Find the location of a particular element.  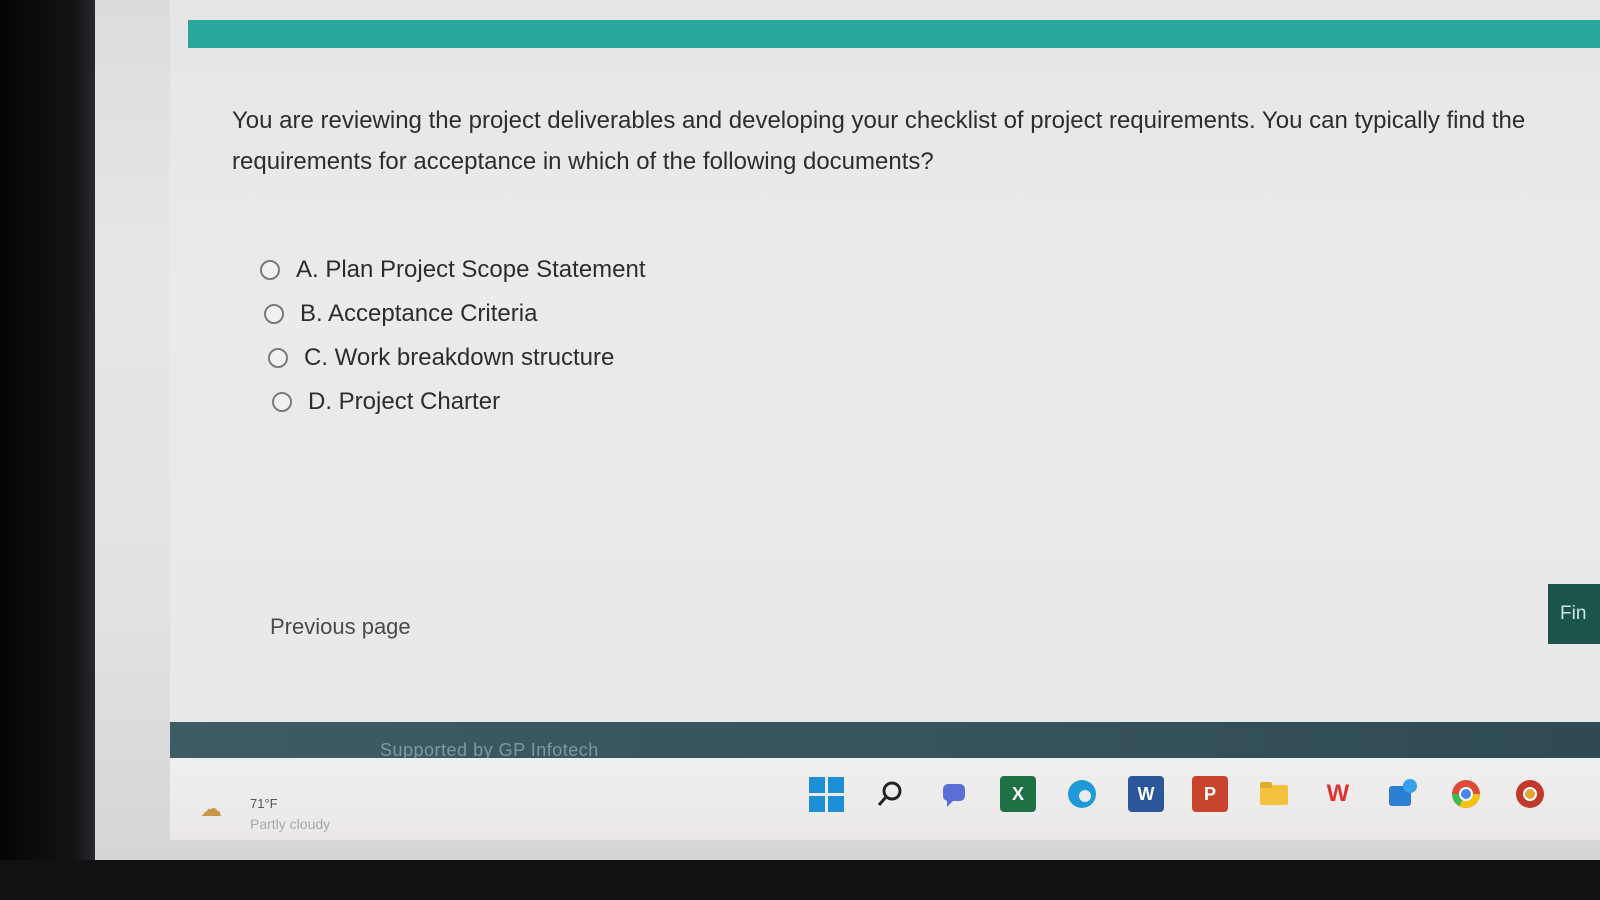

previous-page-link: Previous page is located at coordinates (340, 627).